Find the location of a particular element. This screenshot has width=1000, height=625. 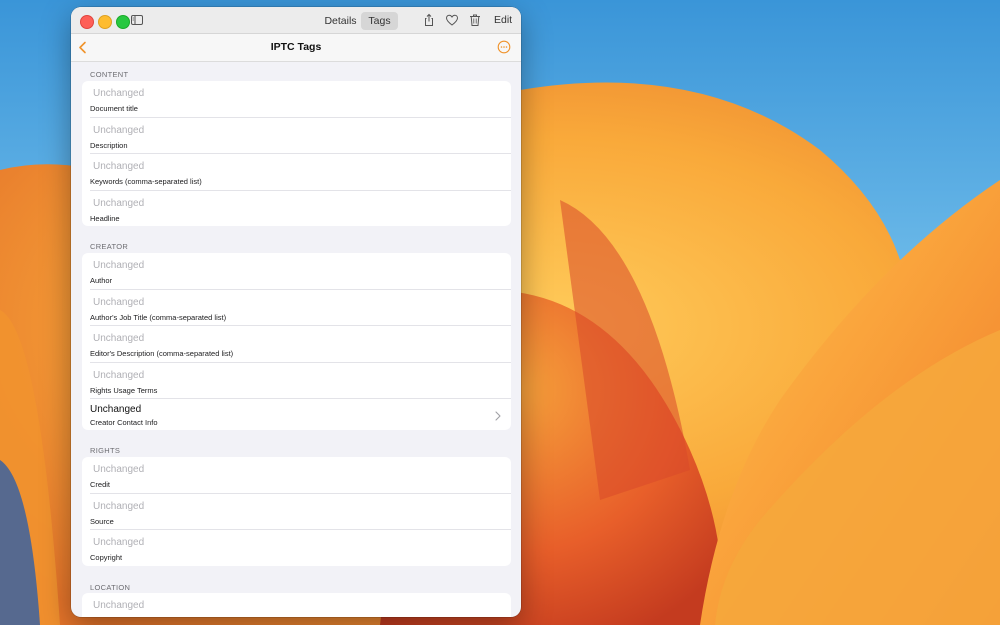

navigation-bar: IPTC Tags is located at coordinates (296, 48).